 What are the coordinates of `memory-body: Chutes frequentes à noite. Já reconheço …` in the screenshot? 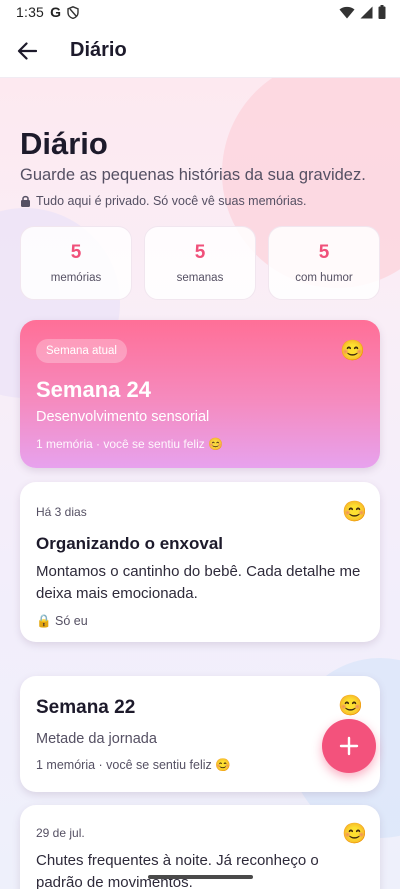 It's located at (177, 870).